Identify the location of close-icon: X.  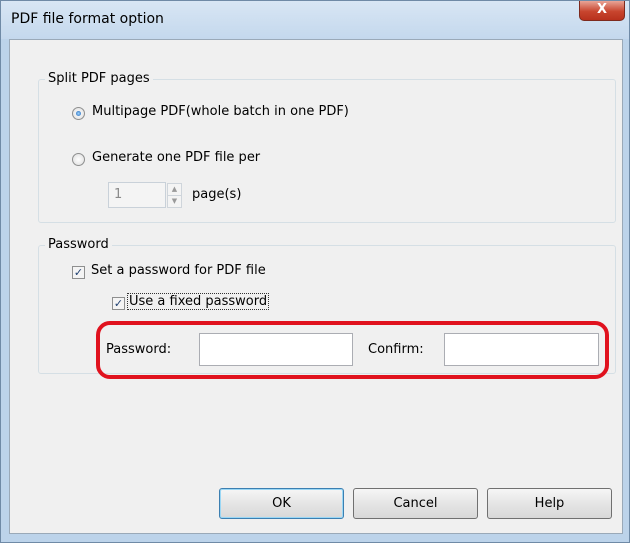
(602, 9).